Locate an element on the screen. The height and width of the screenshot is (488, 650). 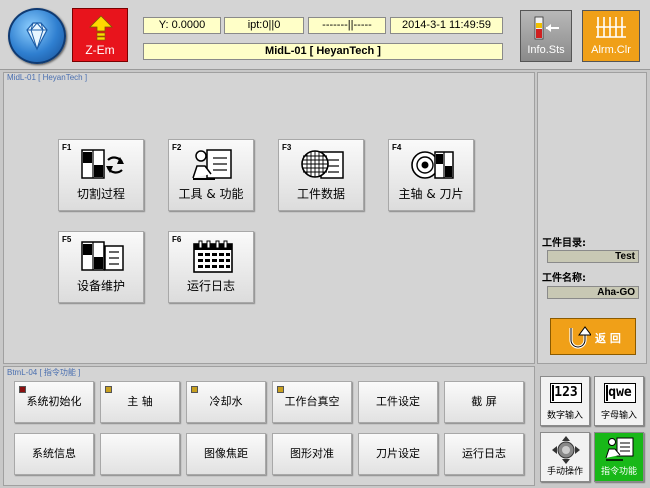
spindle-label: 主 轴 is located at coordinates (140, 401).